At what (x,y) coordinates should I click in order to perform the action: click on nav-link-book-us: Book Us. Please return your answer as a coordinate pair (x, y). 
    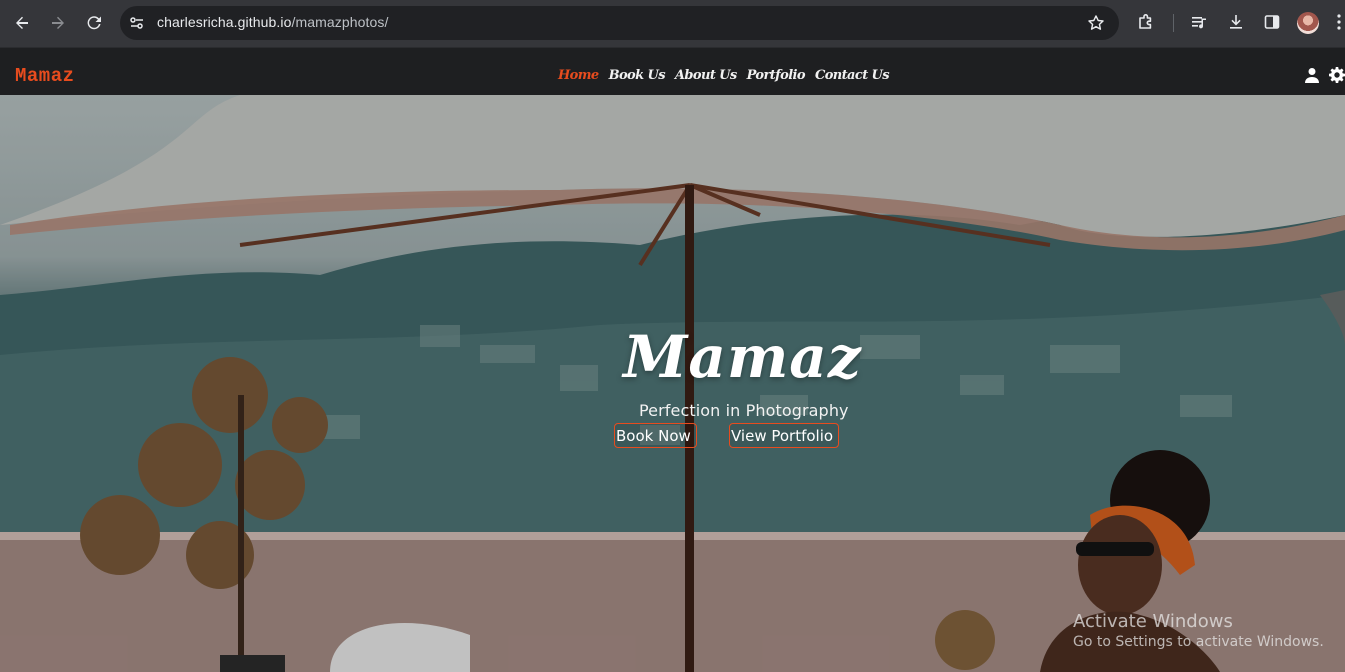
    Looking at the image, I should click on (637, 75).